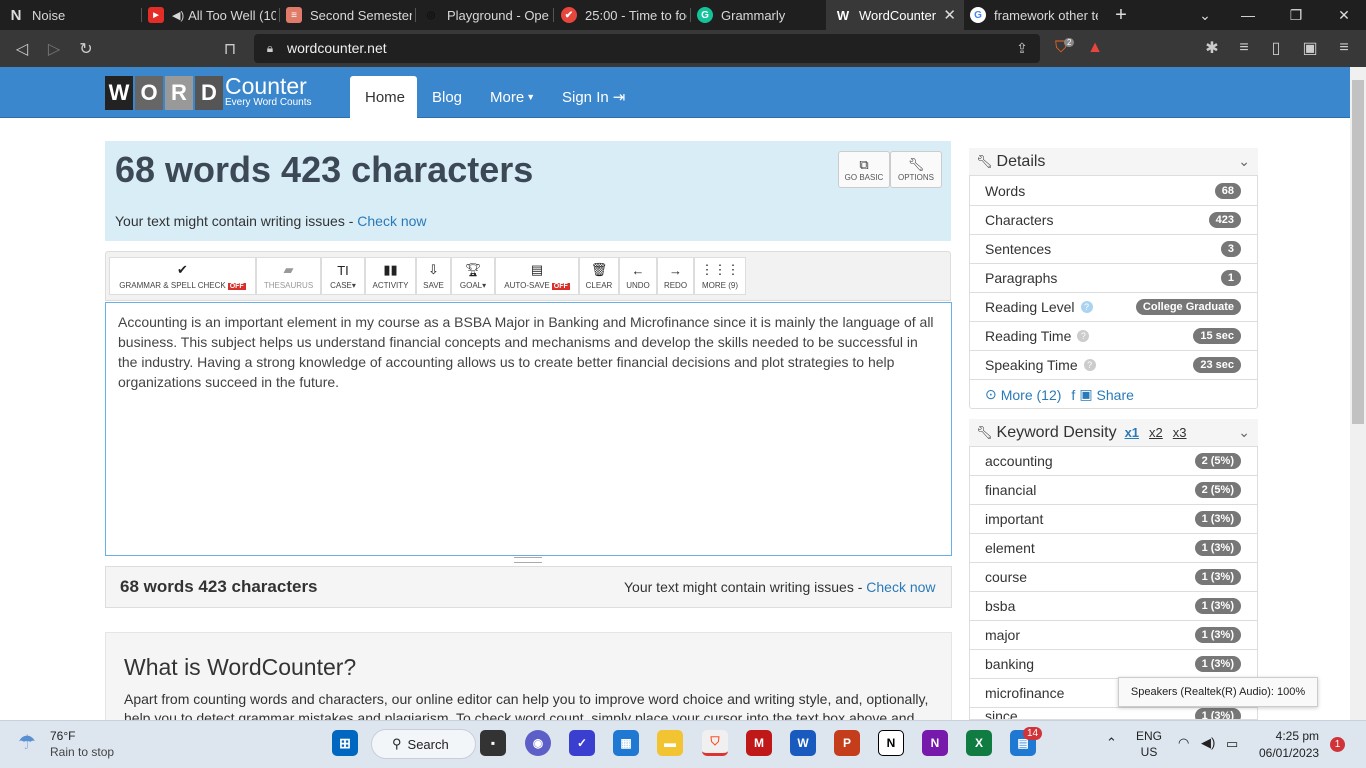 This screenshot has width=1366, height=768. What do you see at coordinates (82, 752) in the screenshot?
I see `weather-desc: Rain to stop` at bounding box center [82, 752].